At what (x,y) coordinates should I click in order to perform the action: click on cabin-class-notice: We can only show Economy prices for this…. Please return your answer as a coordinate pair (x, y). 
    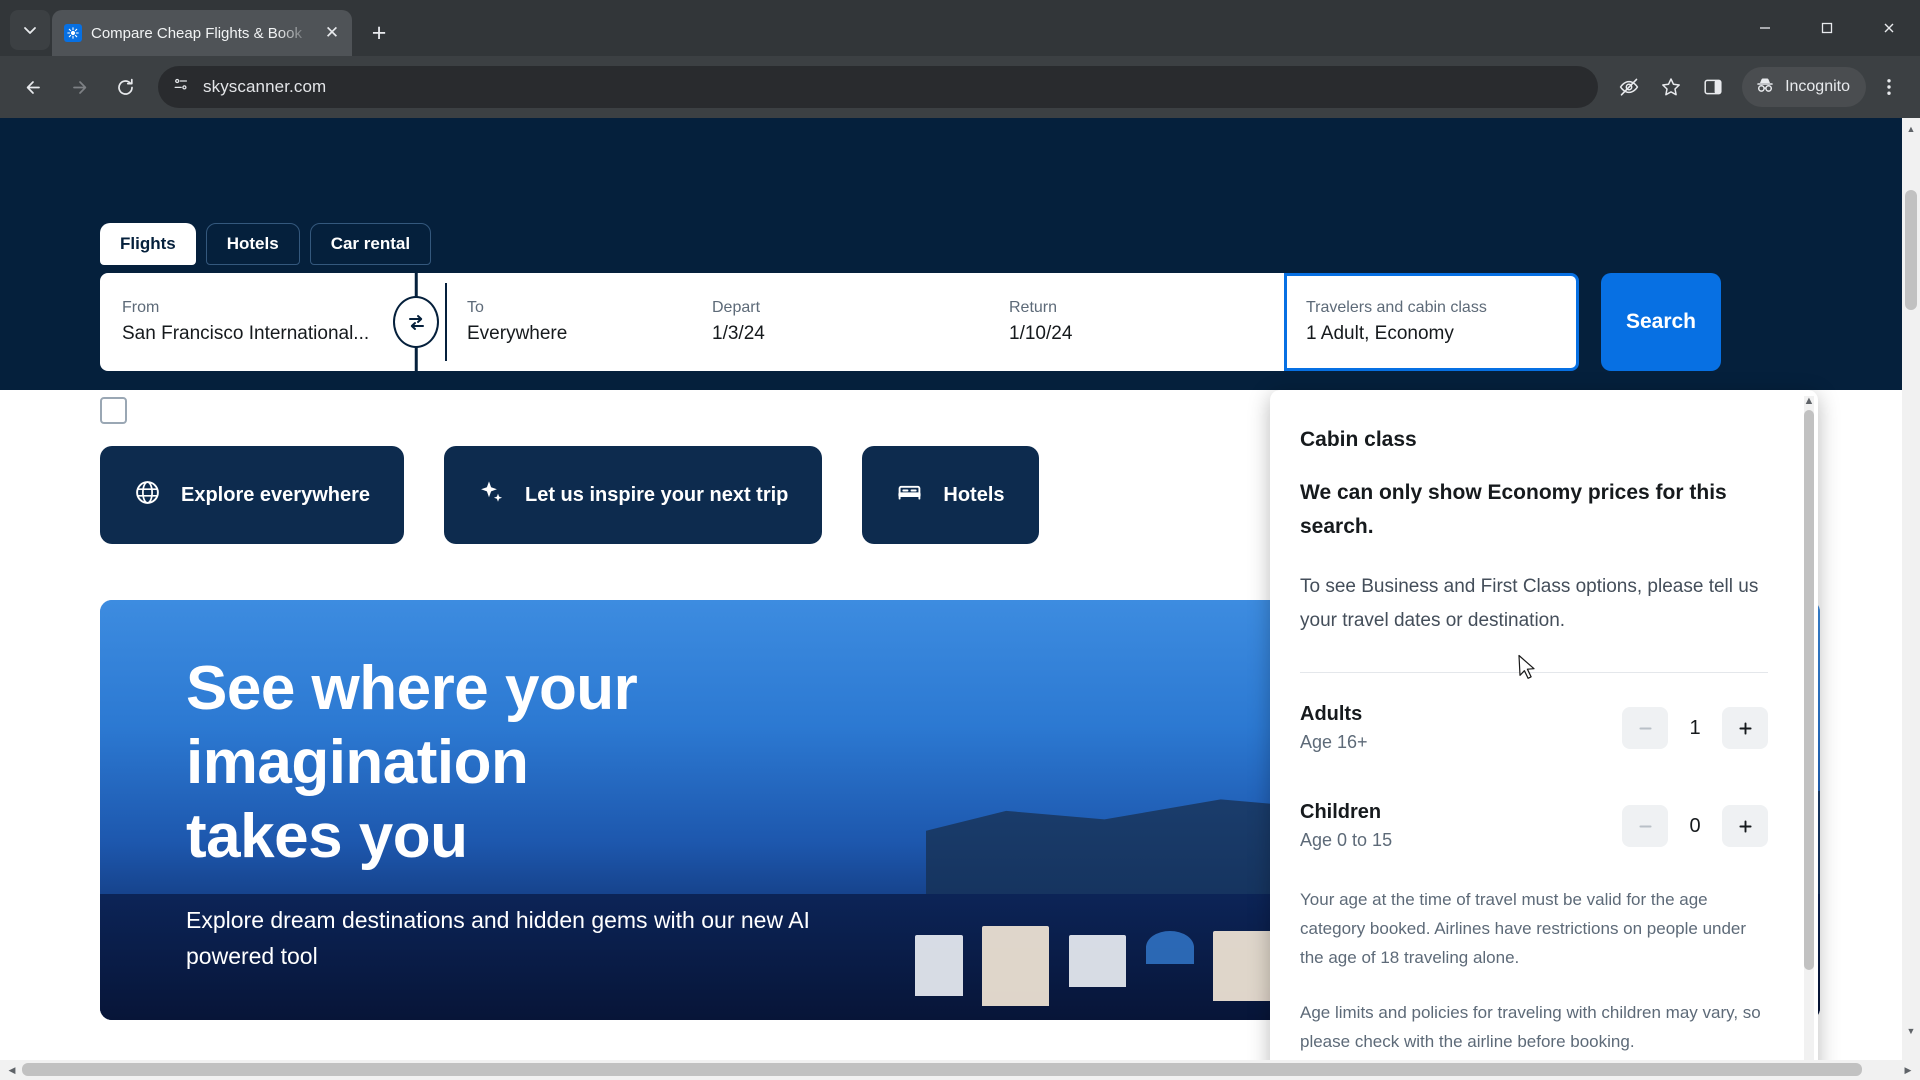
    Looking at the image, I should click on (1513, 509).